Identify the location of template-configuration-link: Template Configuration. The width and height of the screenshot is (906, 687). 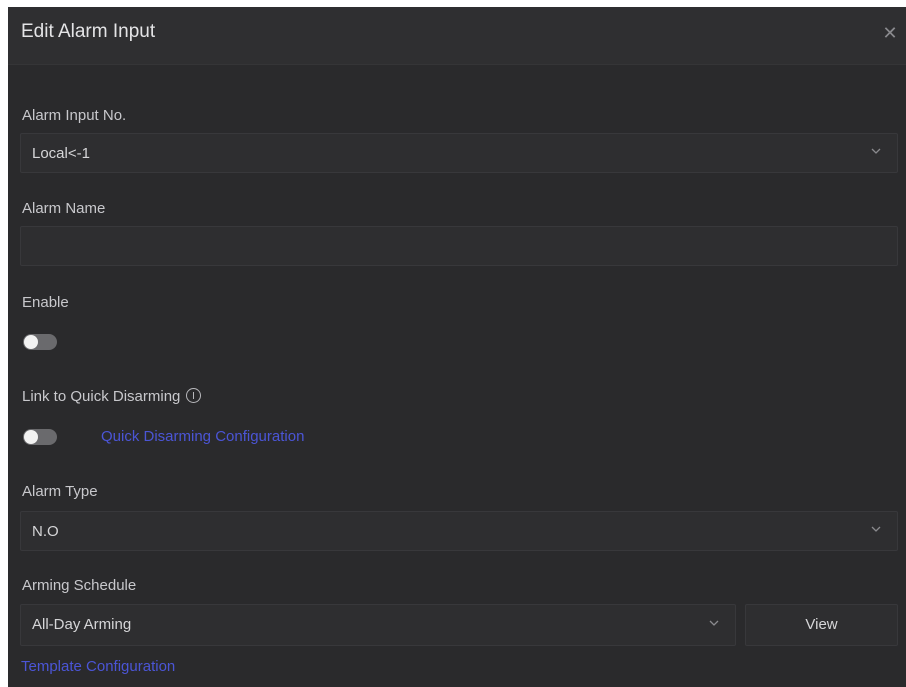
(98, 666).